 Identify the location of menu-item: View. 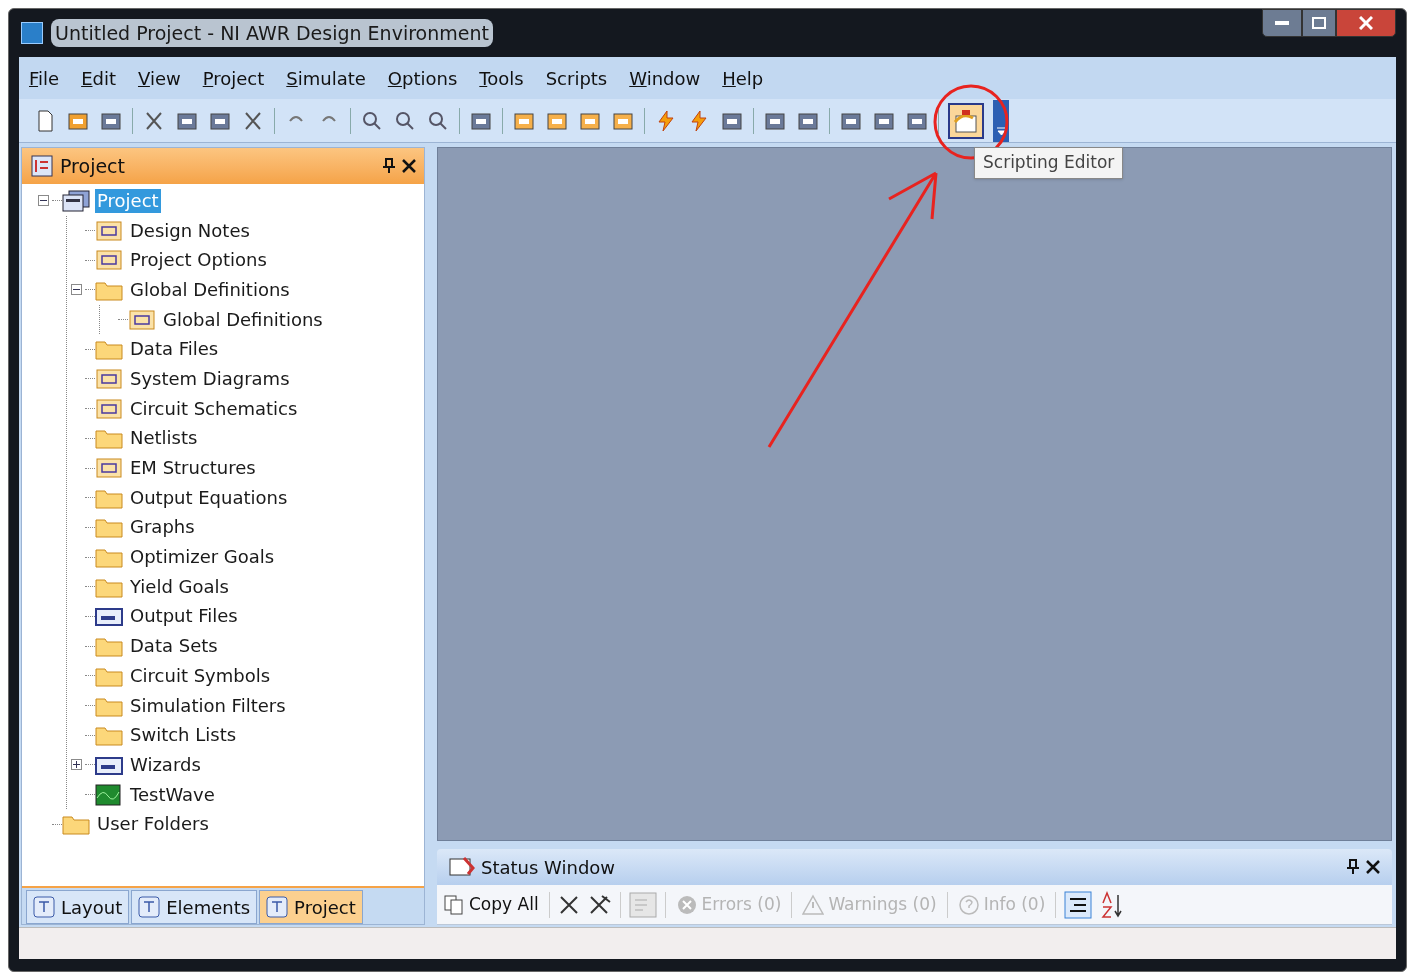
(159, 78).